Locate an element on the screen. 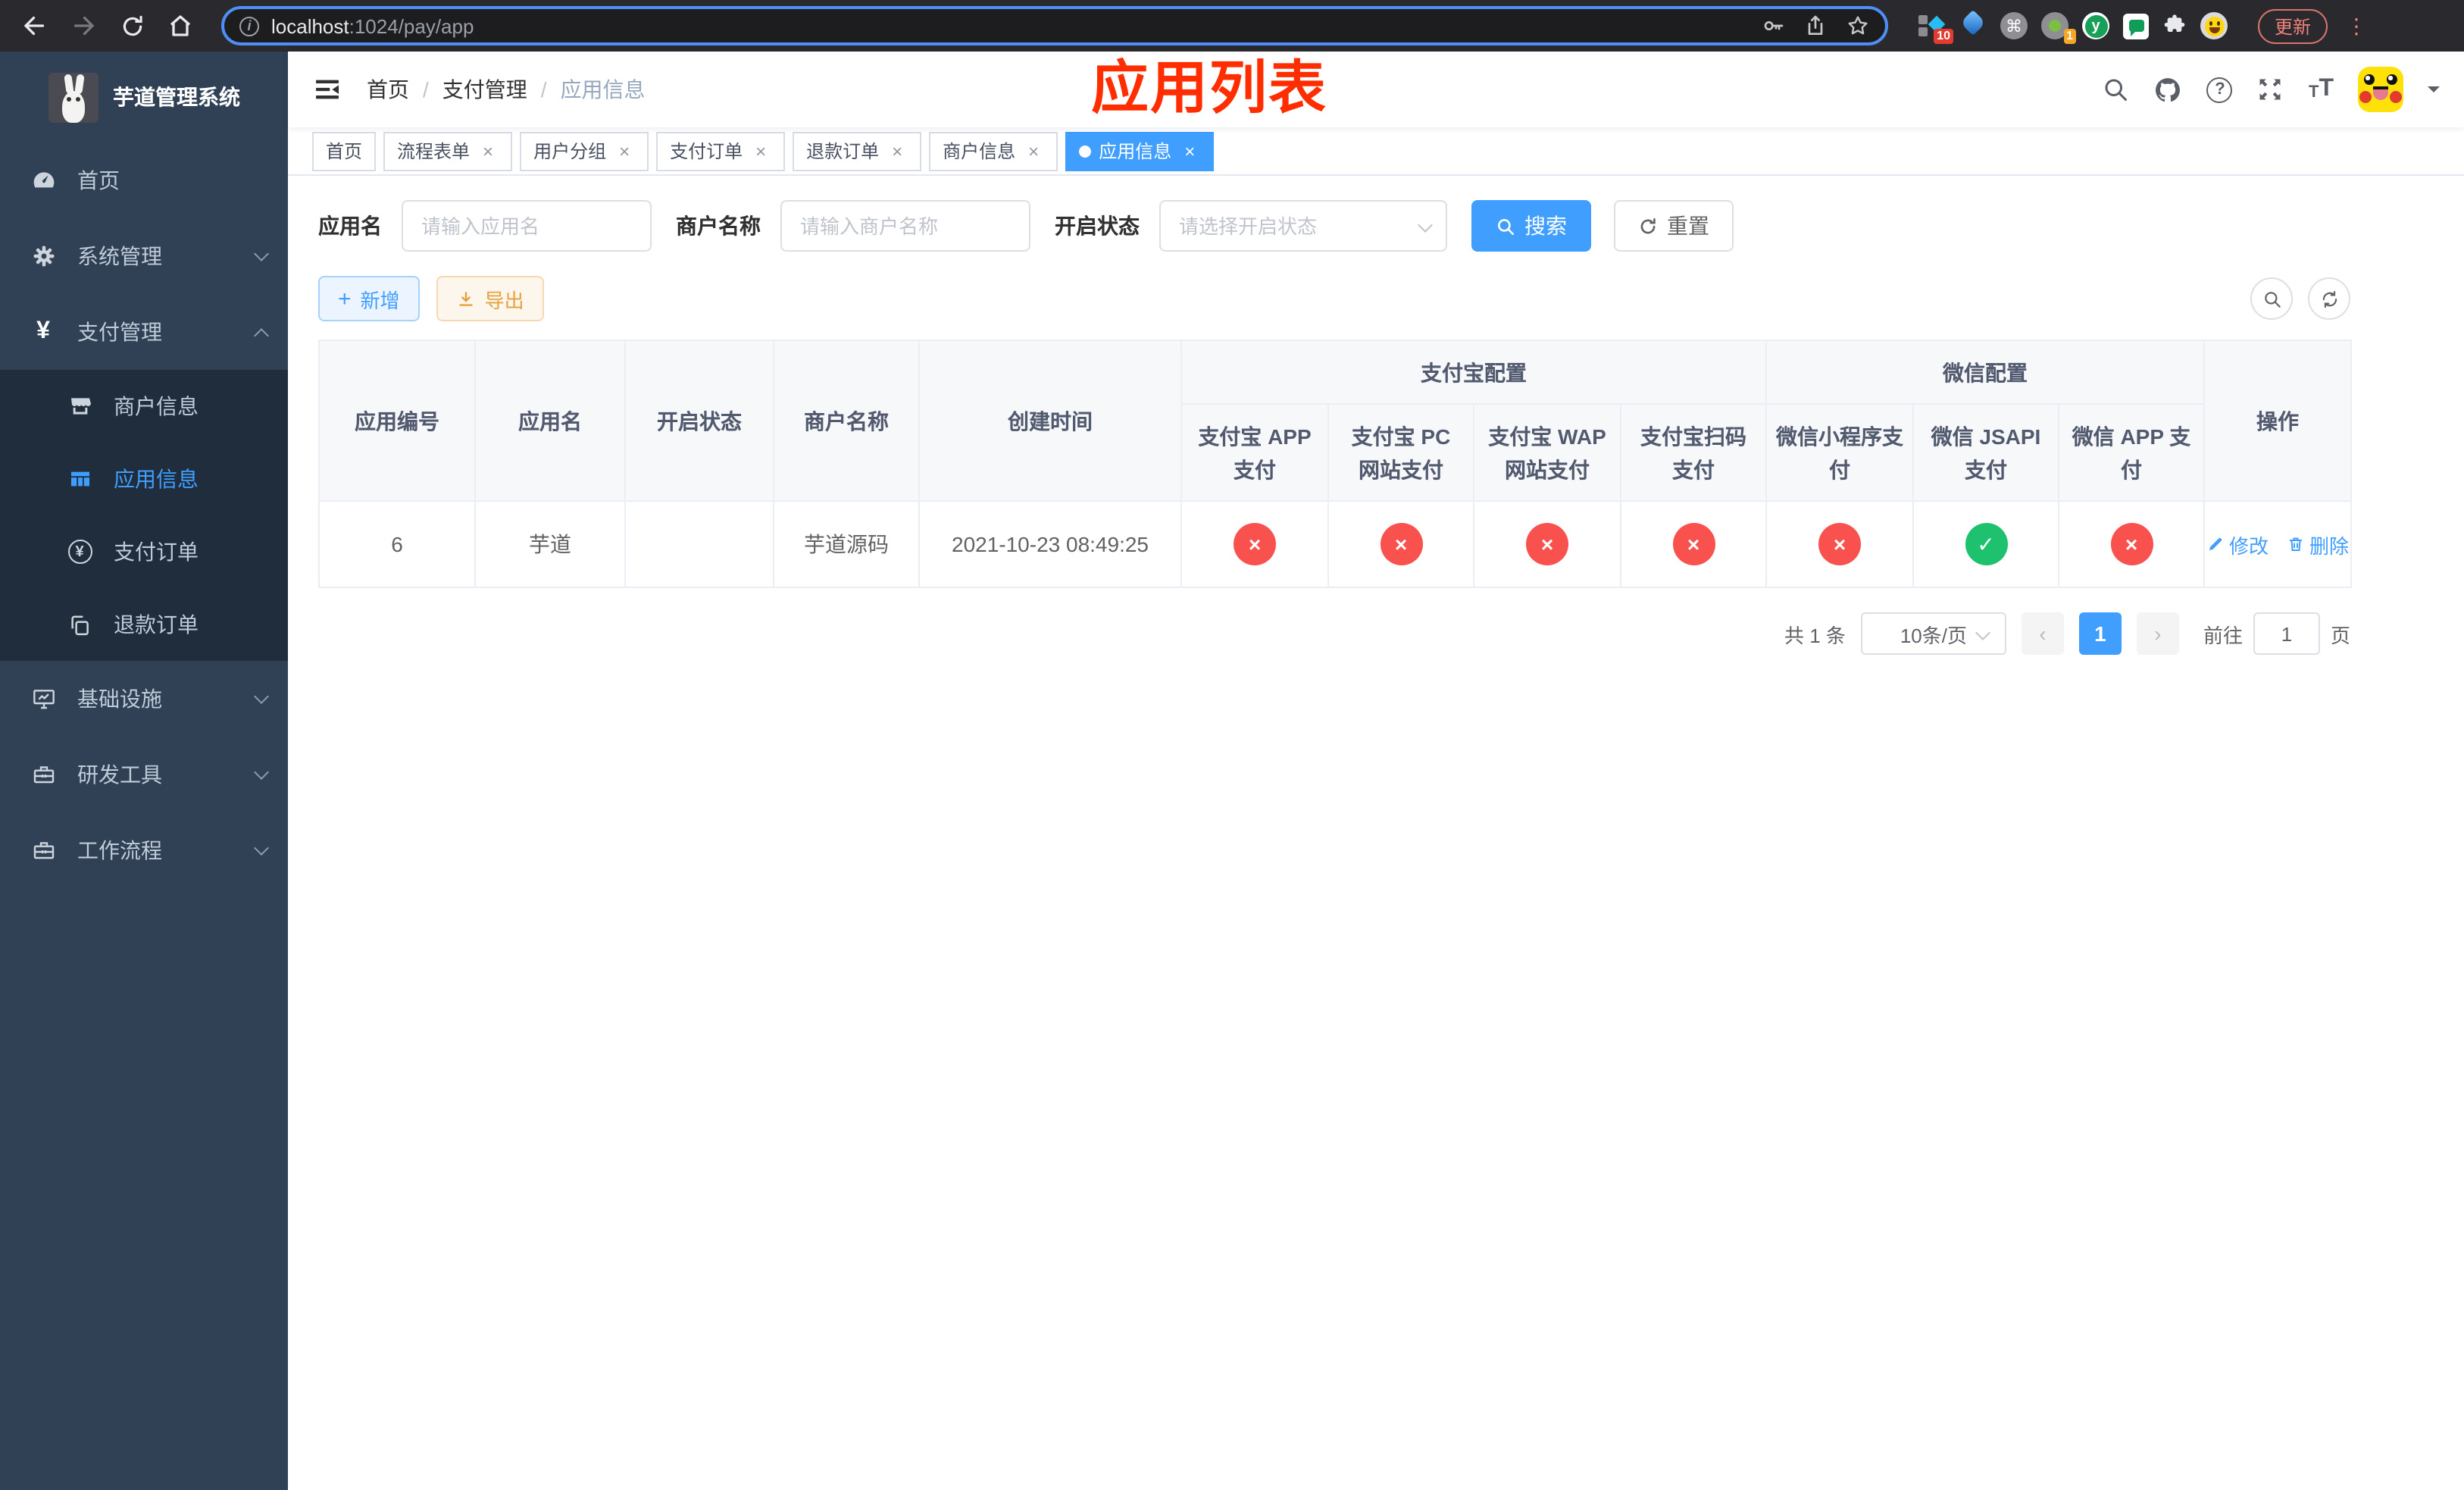  sidebar-logo: 芋道管理系统 is located at coordinates (144, 97).